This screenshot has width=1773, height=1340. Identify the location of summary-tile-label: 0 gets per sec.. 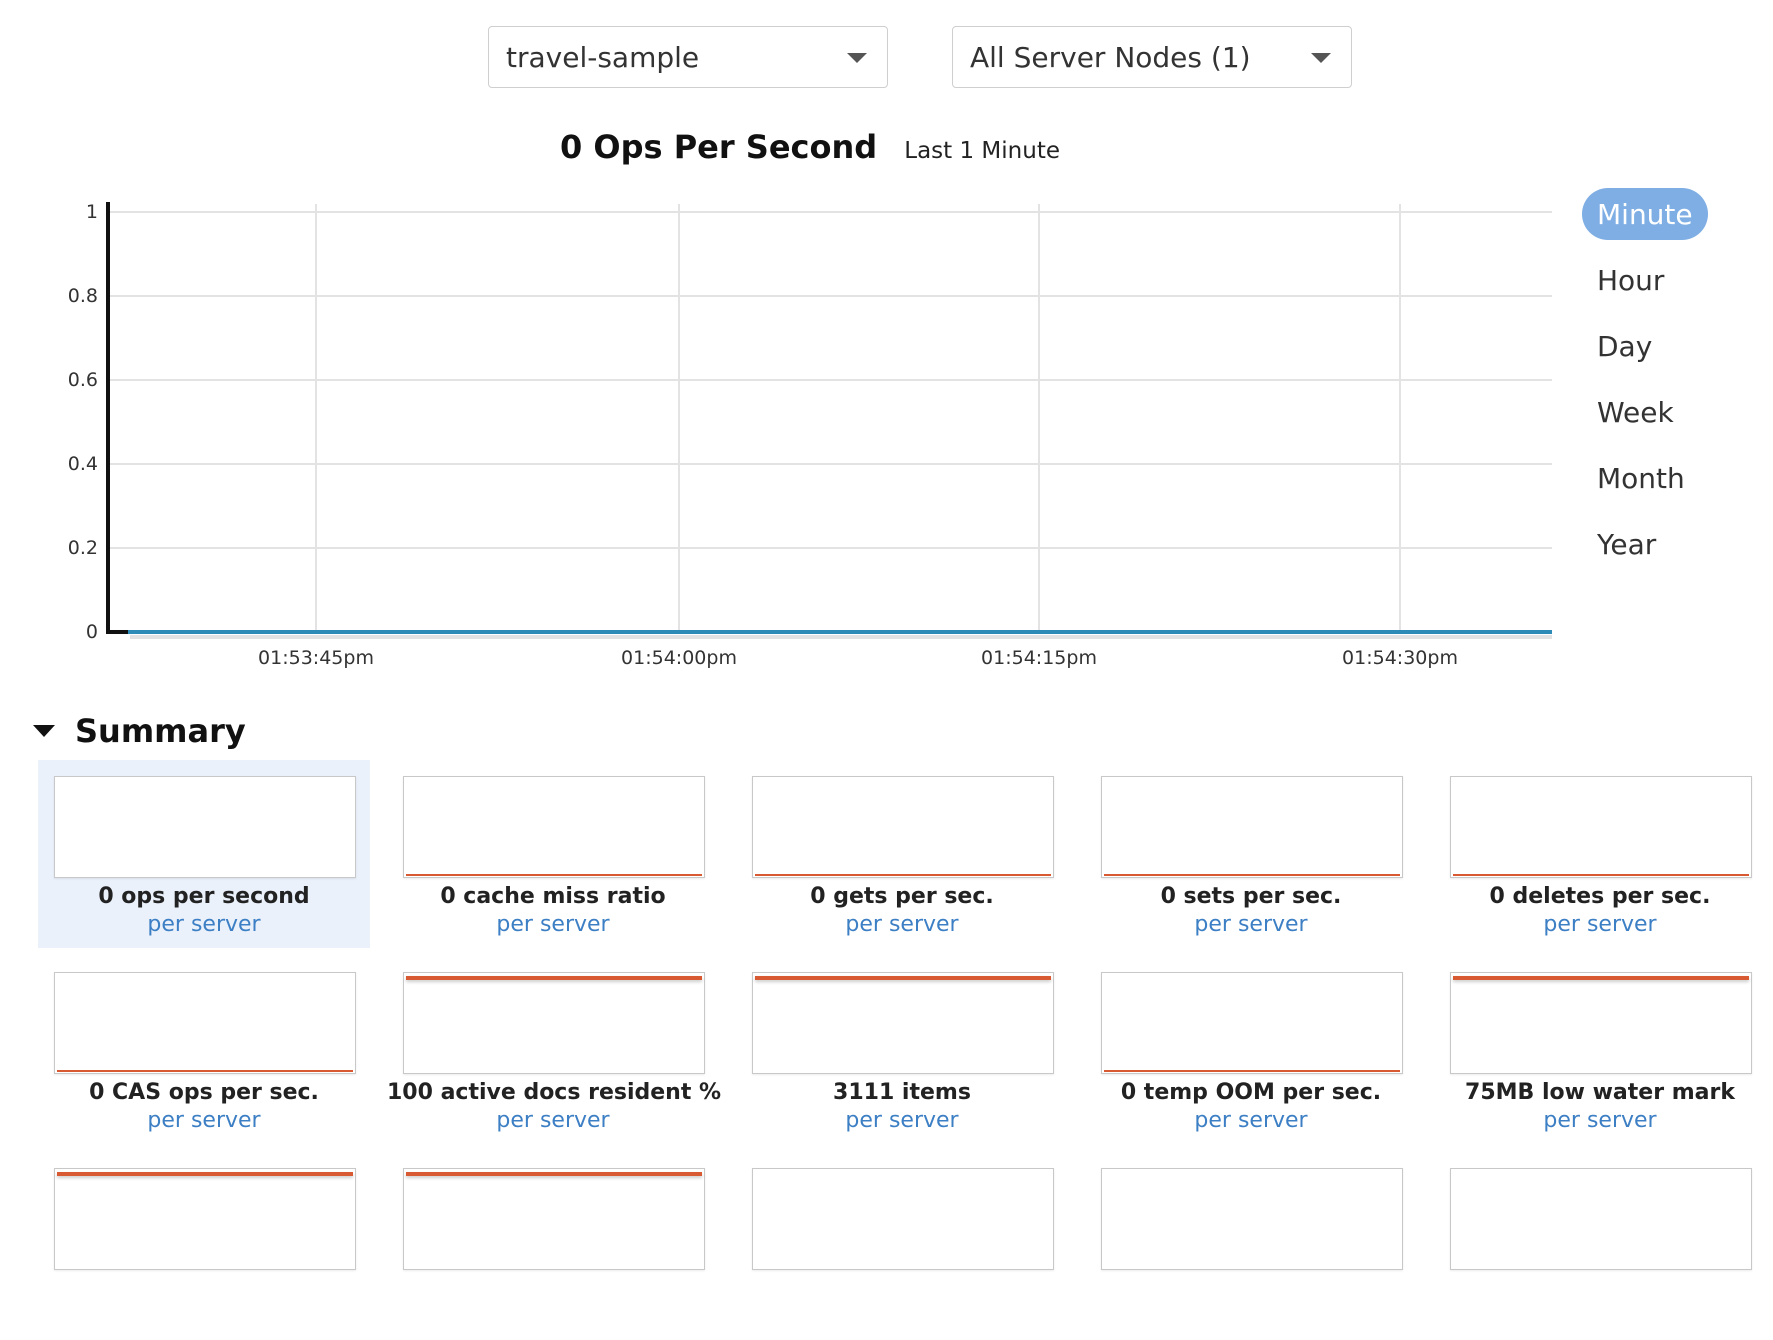
(902, 896).